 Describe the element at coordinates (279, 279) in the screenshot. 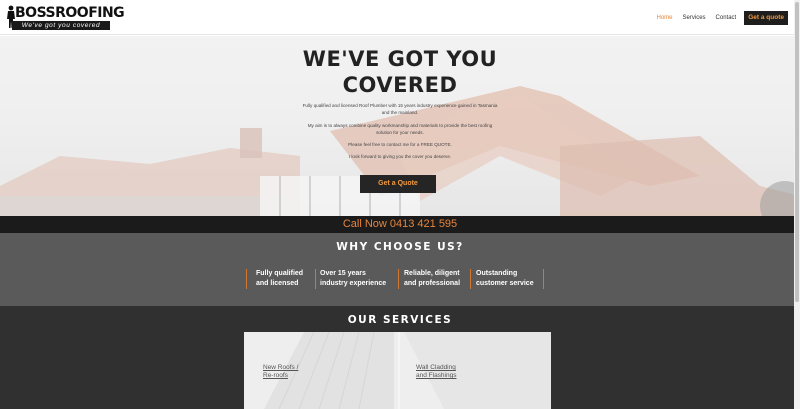

I see `why-item-qualified: Fully qualified and licensed` at that location.